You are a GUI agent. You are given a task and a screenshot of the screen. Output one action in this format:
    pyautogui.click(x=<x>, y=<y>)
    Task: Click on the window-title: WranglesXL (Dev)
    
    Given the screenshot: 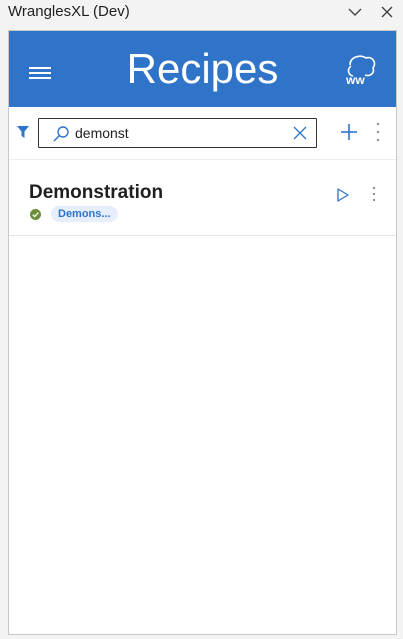 What is the action you would take?
    pyautogui.click(x=69, y=11)
    